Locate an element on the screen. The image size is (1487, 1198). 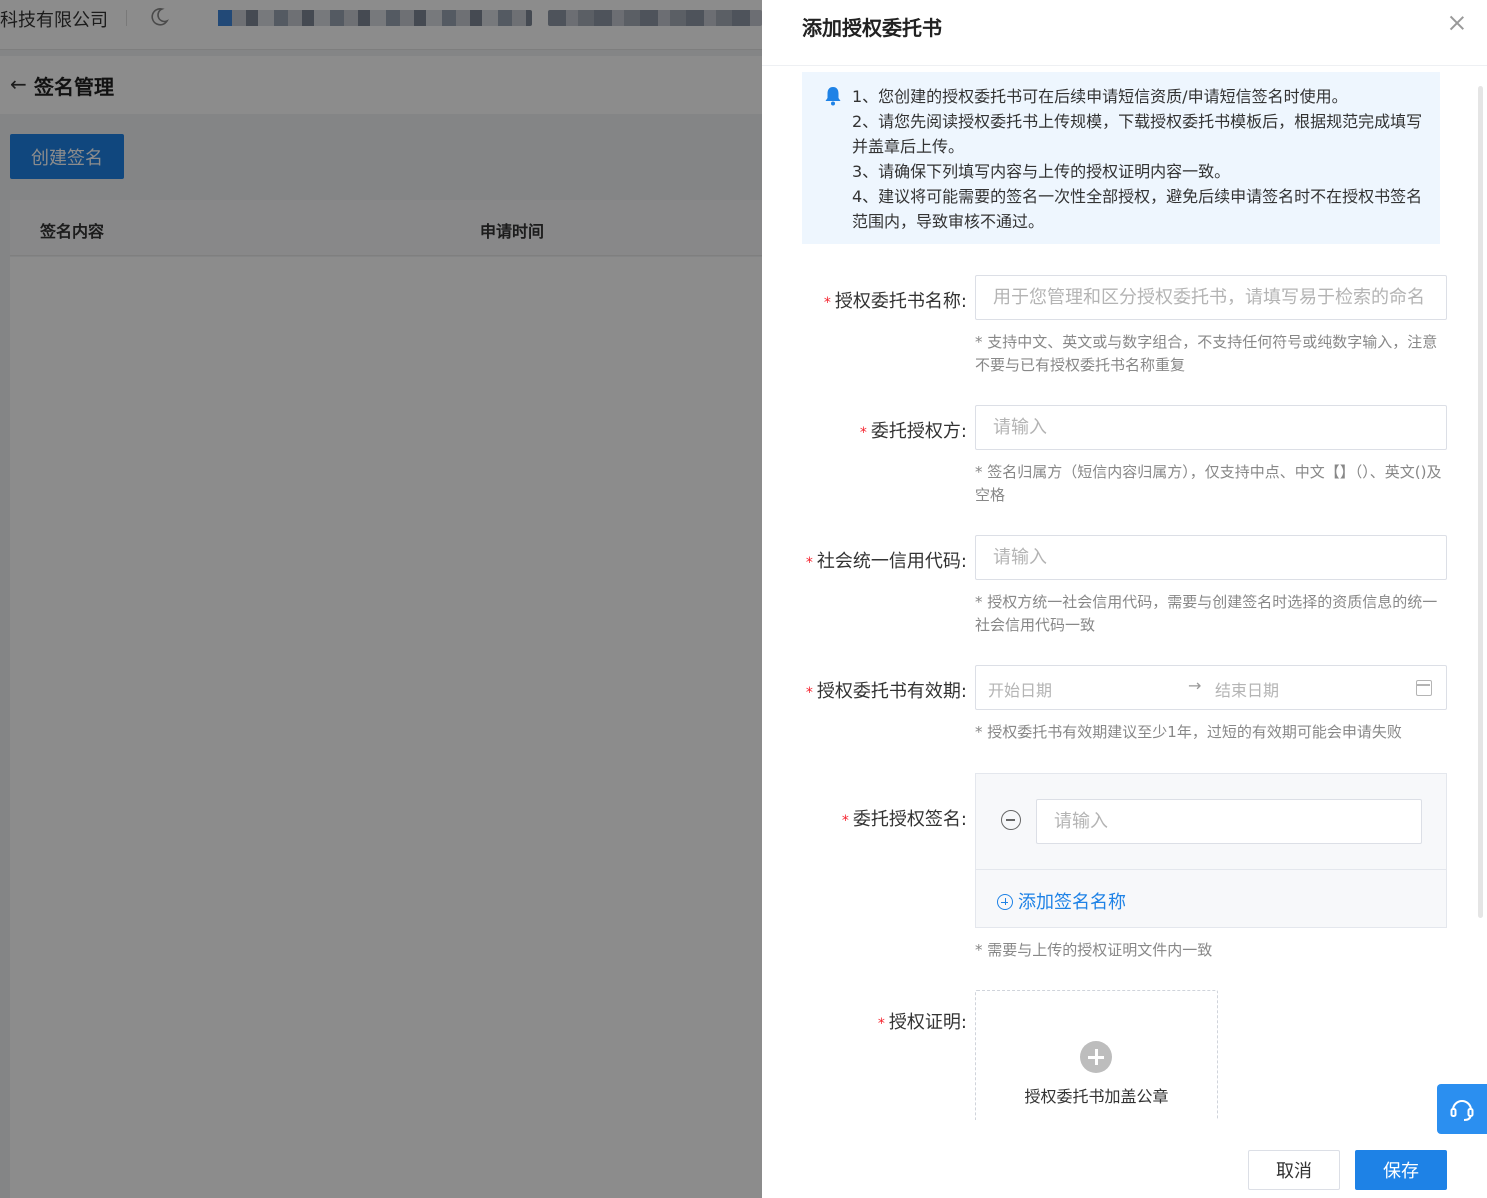
field-label: * 授权委托书名称: is located at coordinates (895, 300).